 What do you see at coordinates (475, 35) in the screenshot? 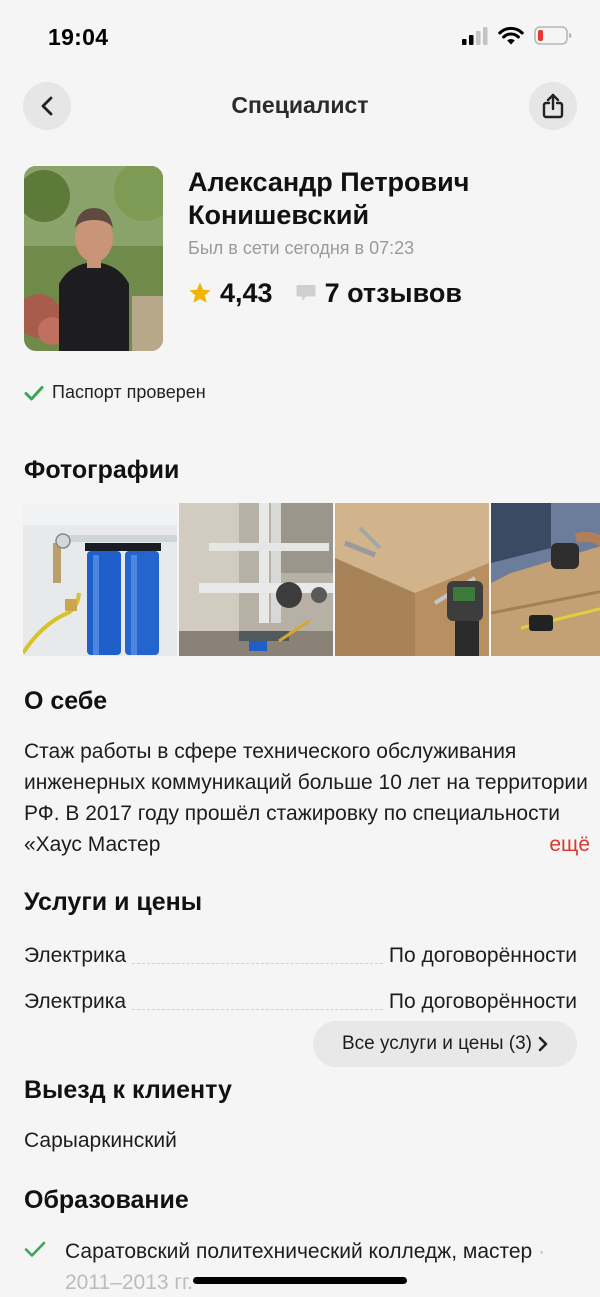
I see `signal-icon` at bounding box center [475, 35].